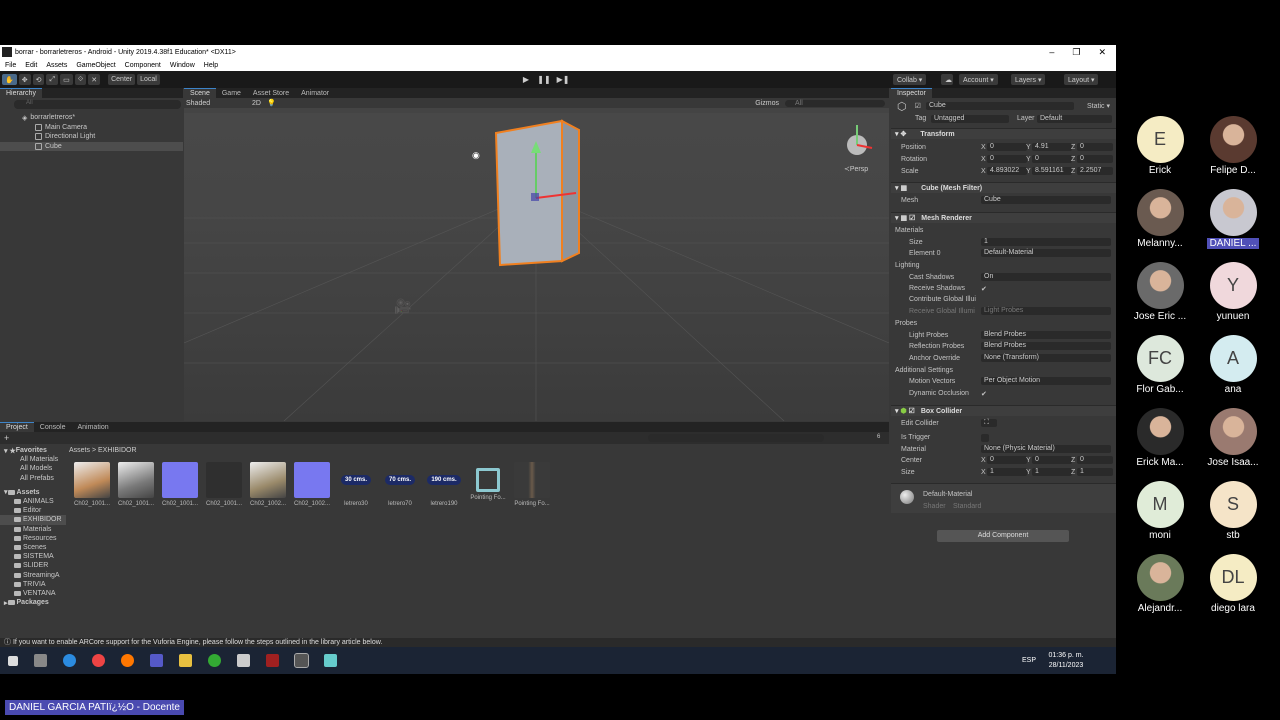 The width and height of the screenshot is (1280, 720). Describe the element at coordinates (127, 660) in the screenshot. I see `firefox-icon` at that location.